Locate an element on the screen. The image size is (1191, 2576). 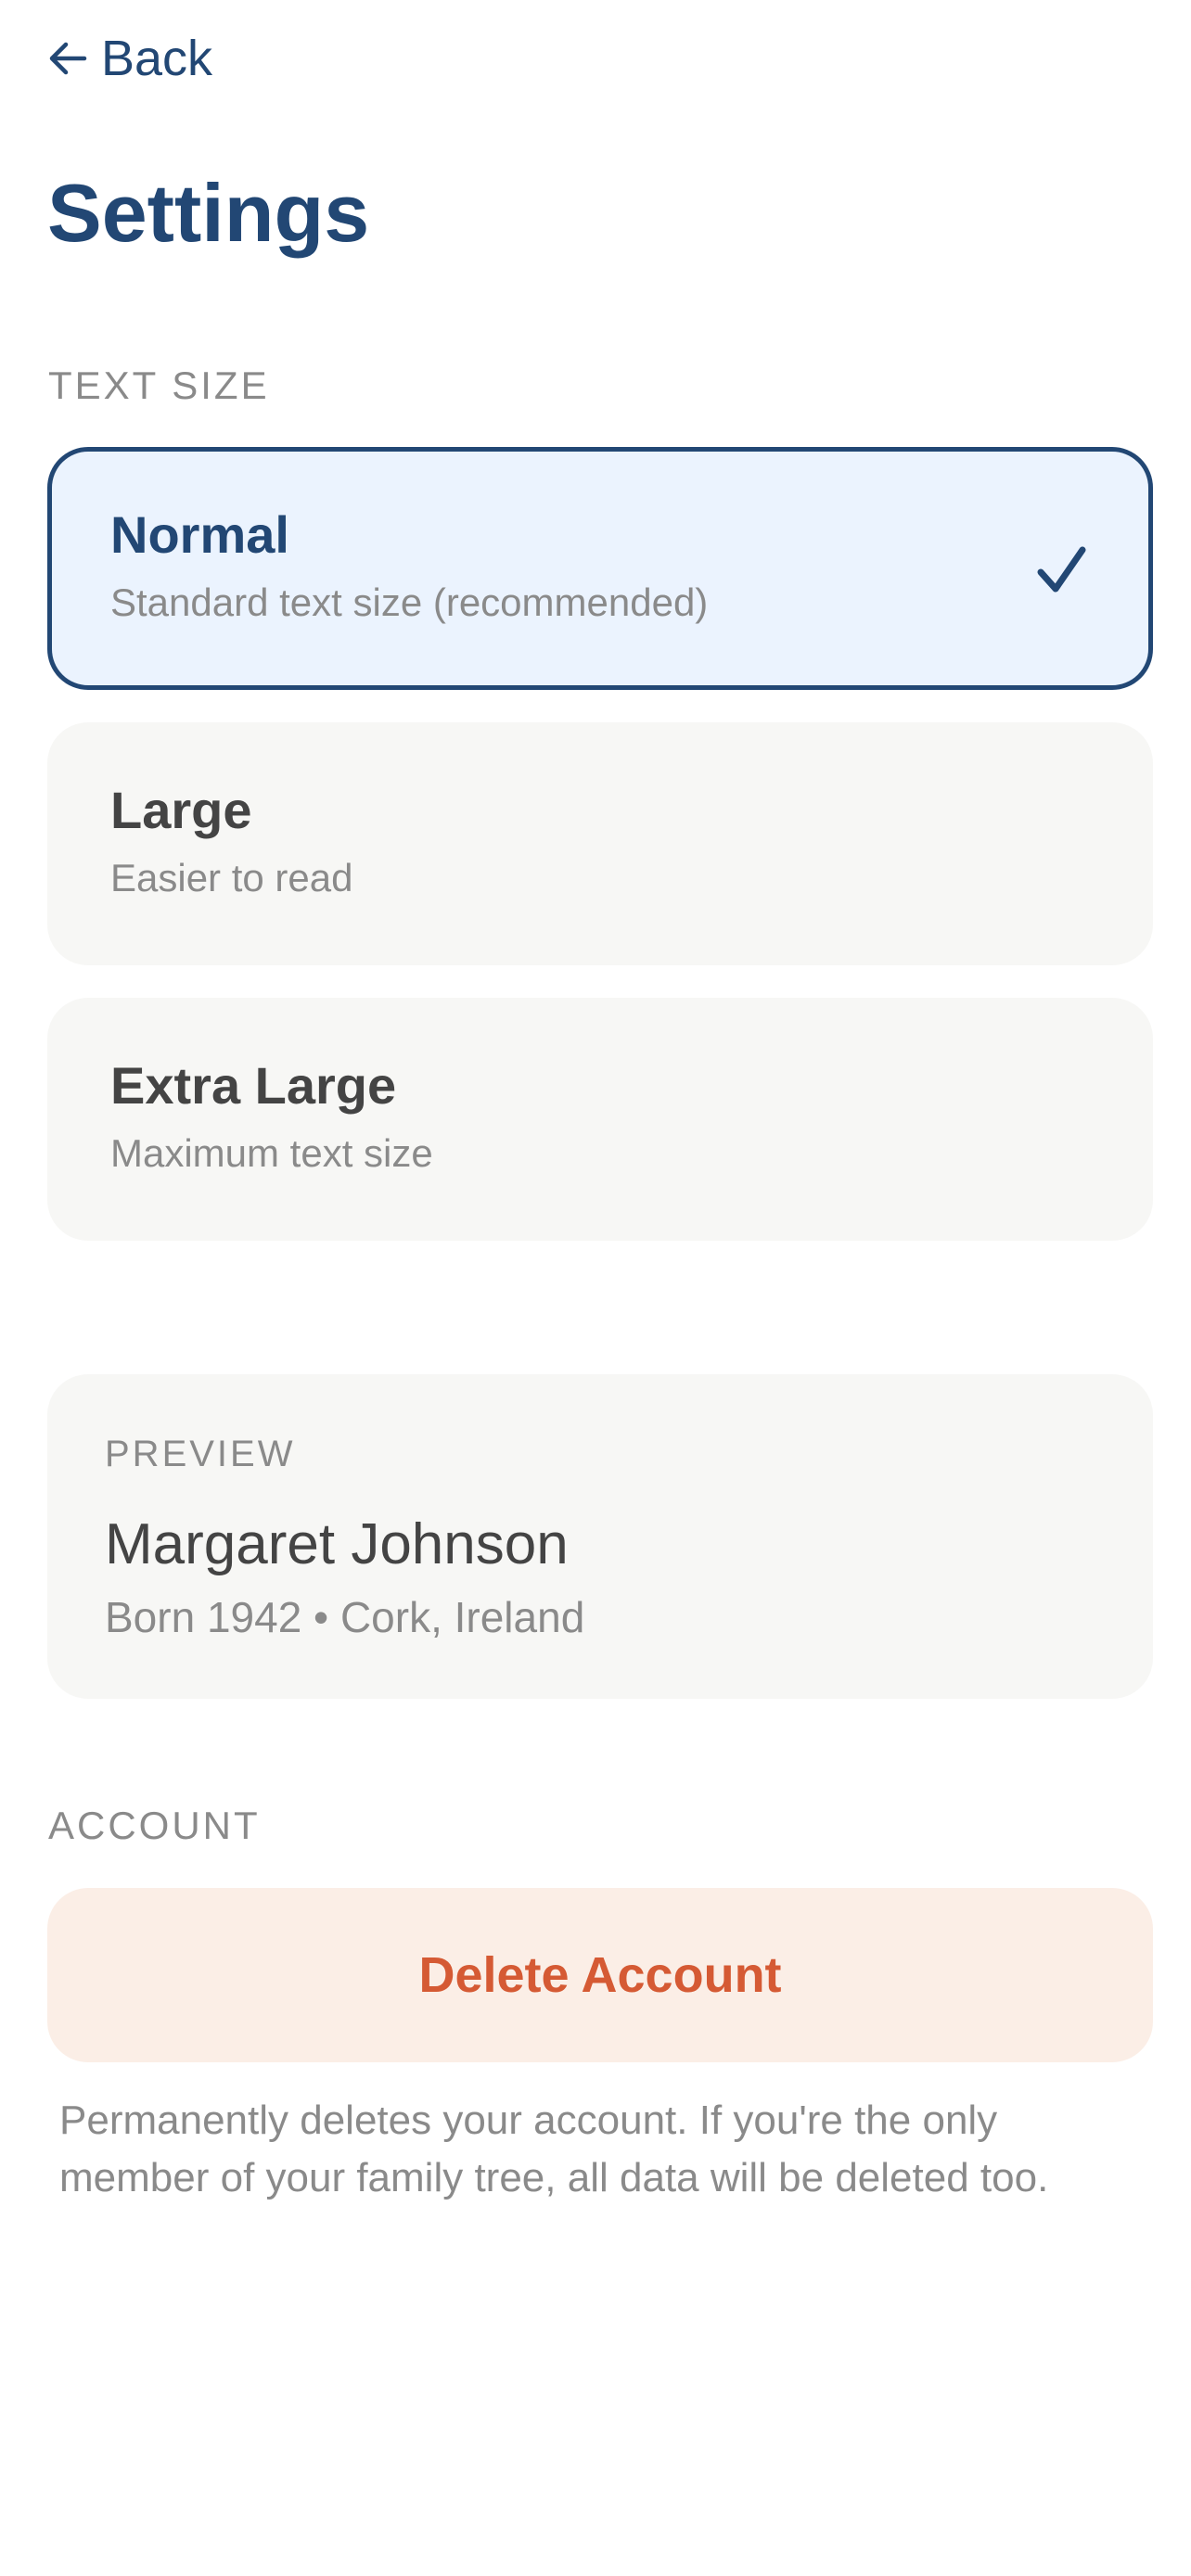
option-title: Large is located at coordinates (181, 810).